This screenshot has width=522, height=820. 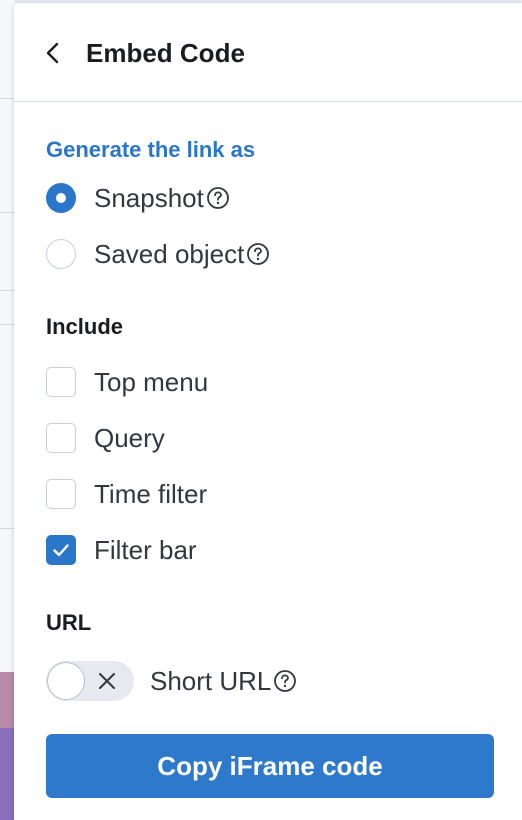 I want to click on toggle-knob, so click(x=66, y=681).